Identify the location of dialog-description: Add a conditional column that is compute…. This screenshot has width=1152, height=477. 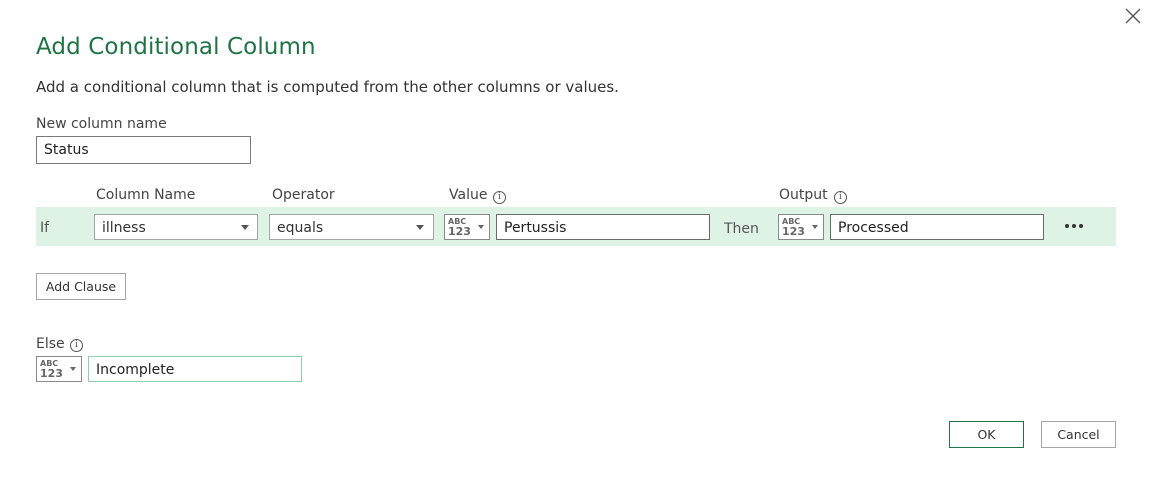
(327, 87).